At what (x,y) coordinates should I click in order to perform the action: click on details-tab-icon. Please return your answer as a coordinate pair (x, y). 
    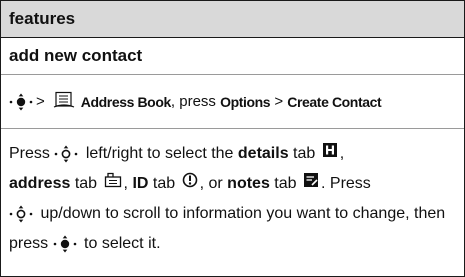
    Looking at the image, I should click on (330, 154).